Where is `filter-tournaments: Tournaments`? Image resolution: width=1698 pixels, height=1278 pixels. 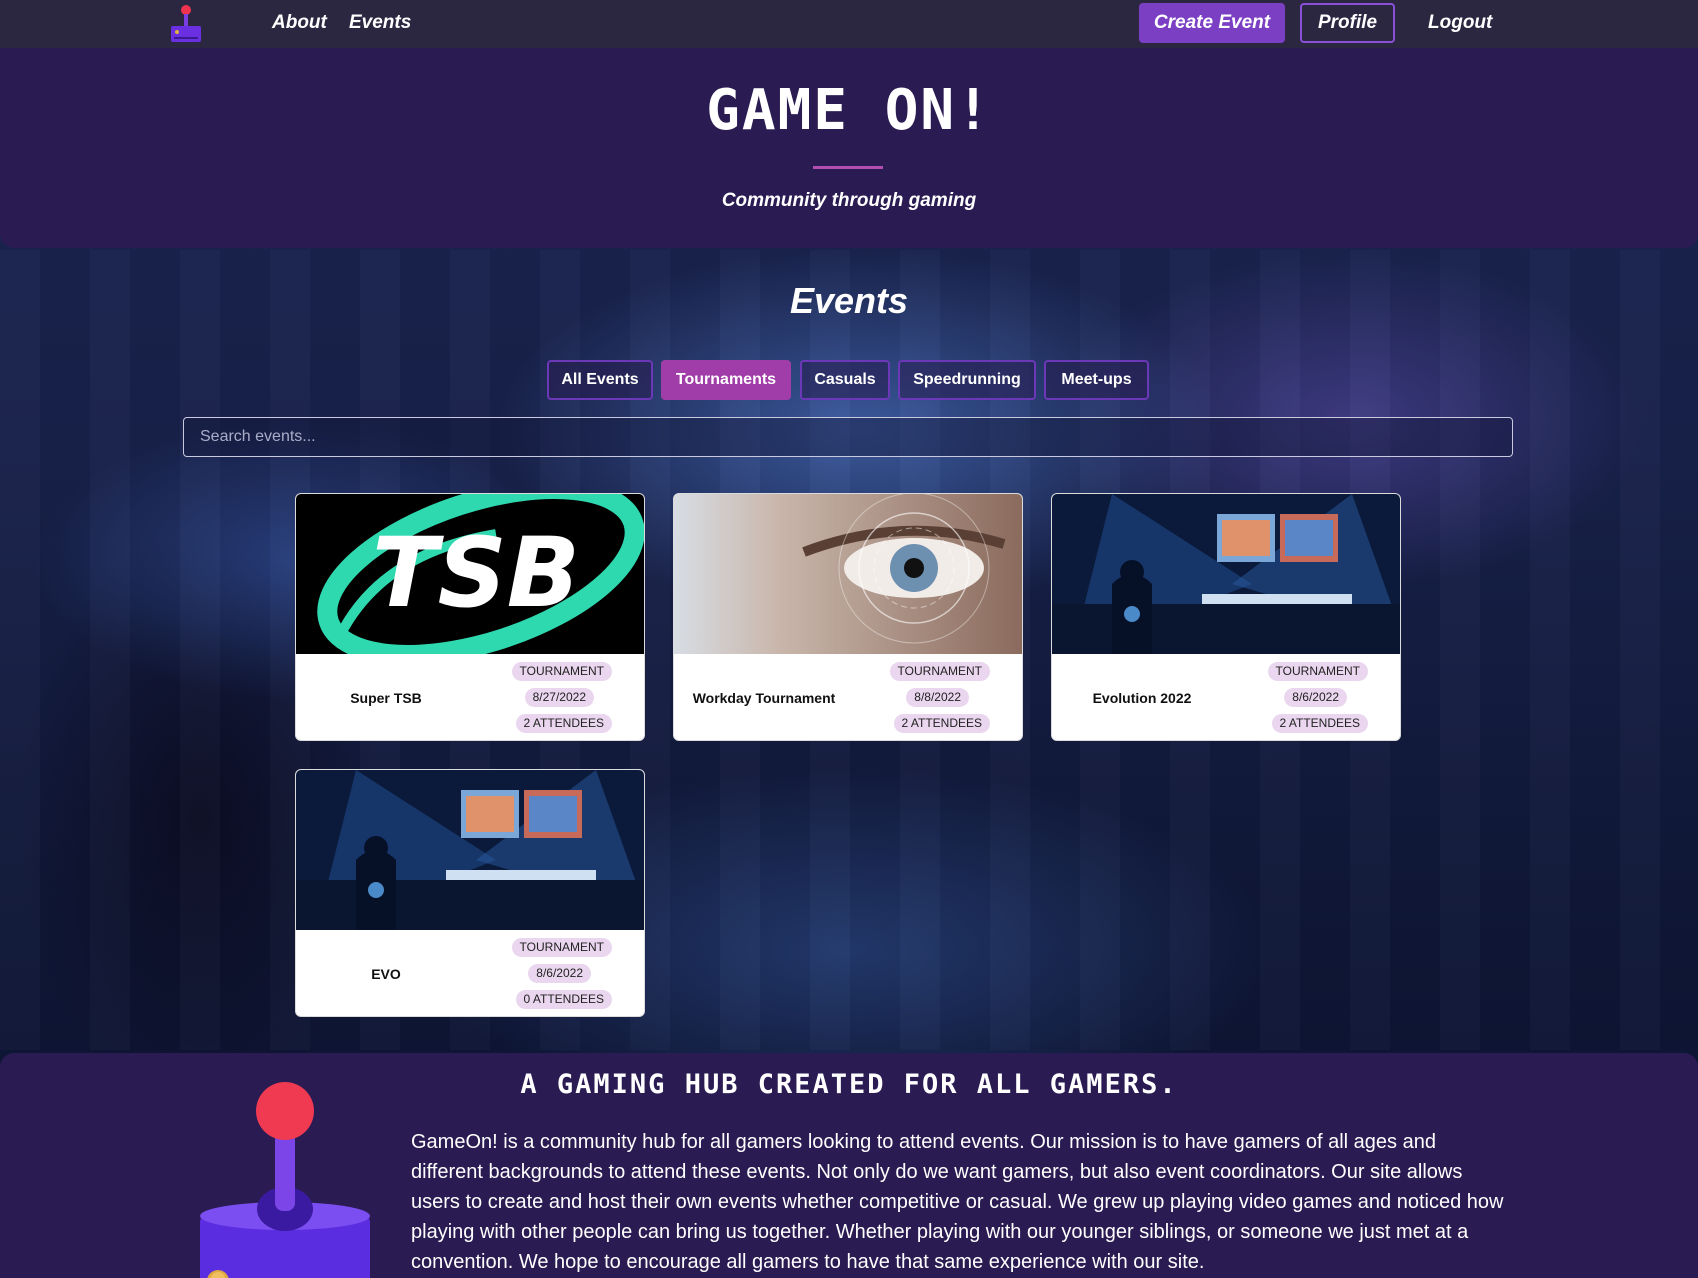 filter-tournaments: Tournaments is located at coordinates (726, 380).